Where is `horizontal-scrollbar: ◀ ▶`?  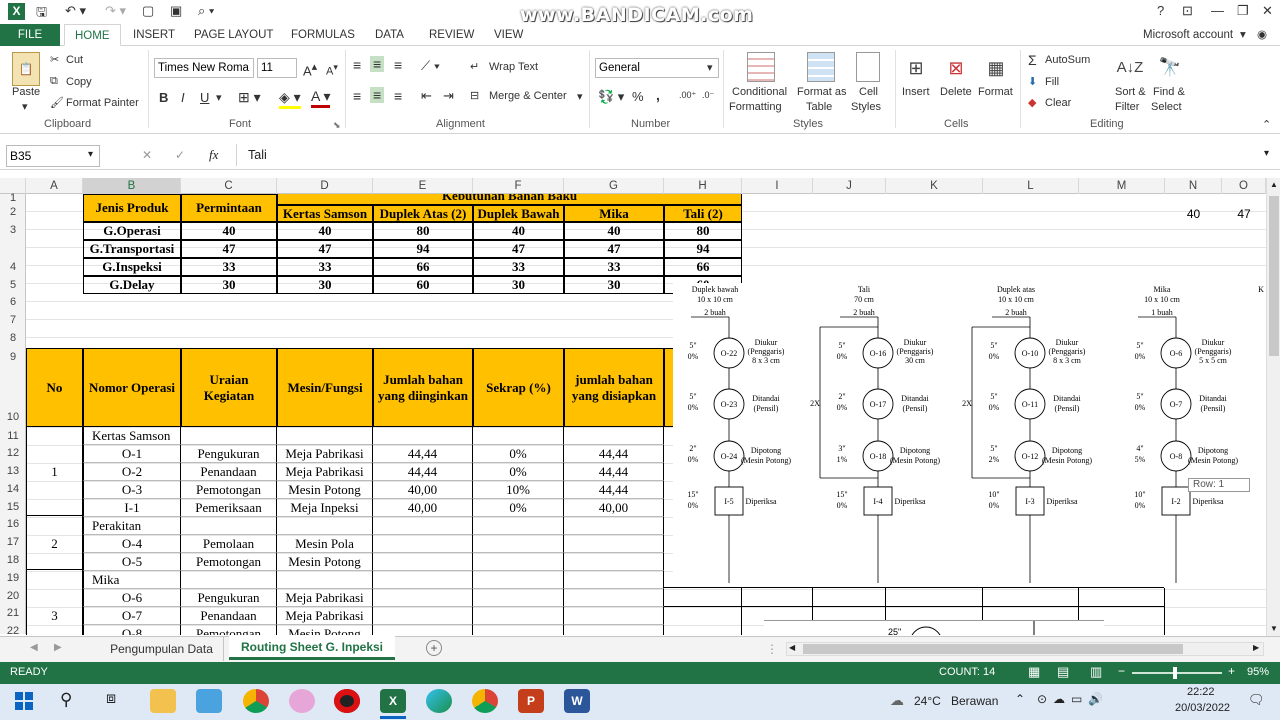 horizontal-scrollbar: ◀ ▶ is located at coordinates (1025, 649).